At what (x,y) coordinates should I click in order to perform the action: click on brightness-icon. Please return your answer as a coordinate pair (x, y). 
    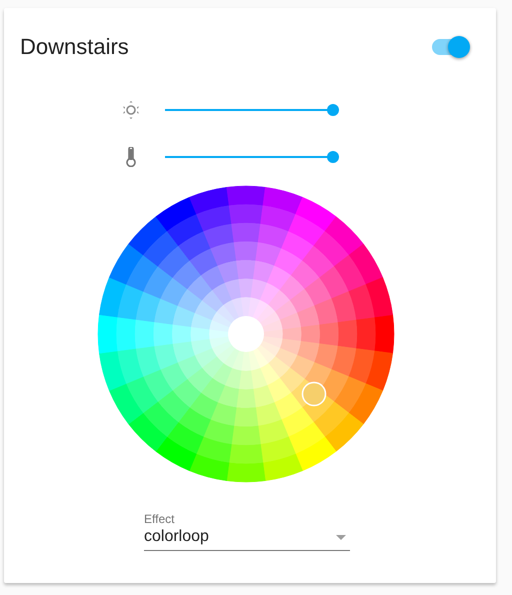
    Looking at the image, I should click on (131, 109).